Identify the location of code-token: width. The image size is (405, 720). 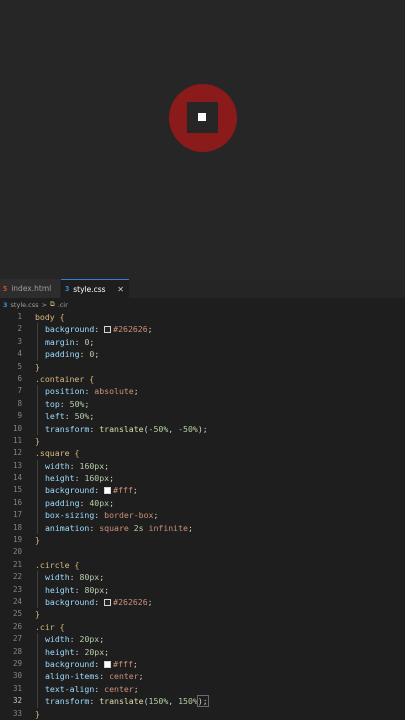
(57, 577).